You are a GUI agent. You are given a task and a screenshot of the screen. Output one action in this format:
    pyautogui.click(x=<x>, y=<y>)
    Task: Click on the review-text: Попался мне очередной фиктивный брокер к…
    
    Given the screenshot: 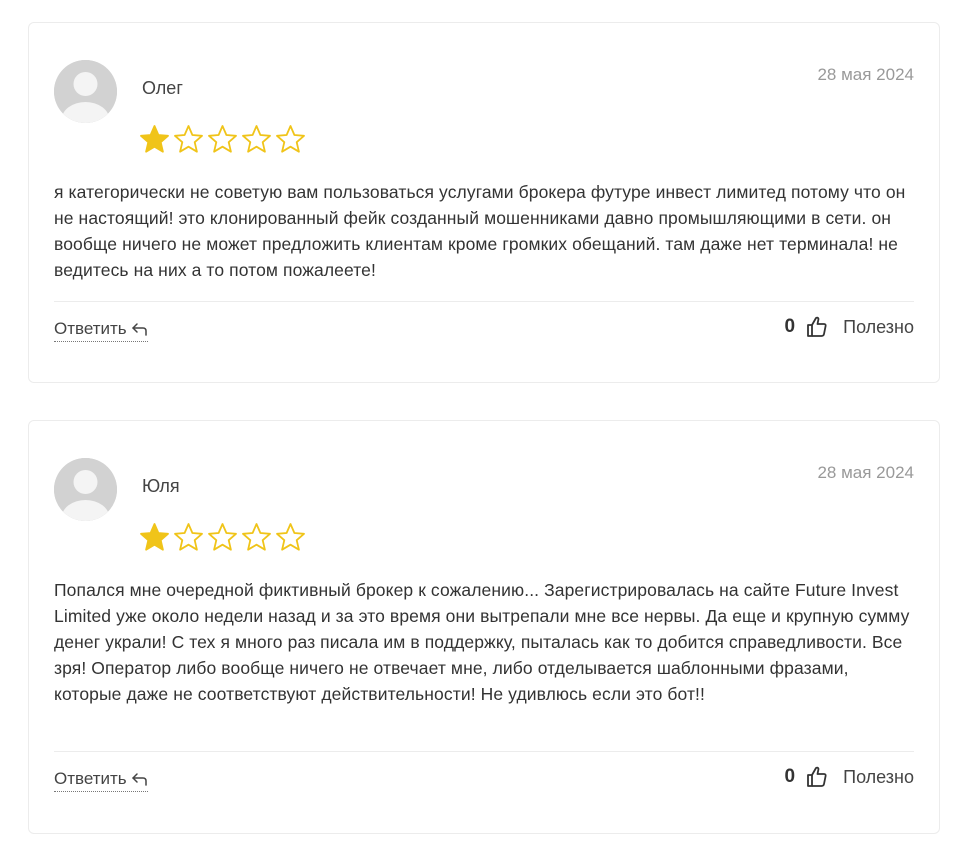 What is the action you would take?
    pyautogui.click(x=482, y=642)
    